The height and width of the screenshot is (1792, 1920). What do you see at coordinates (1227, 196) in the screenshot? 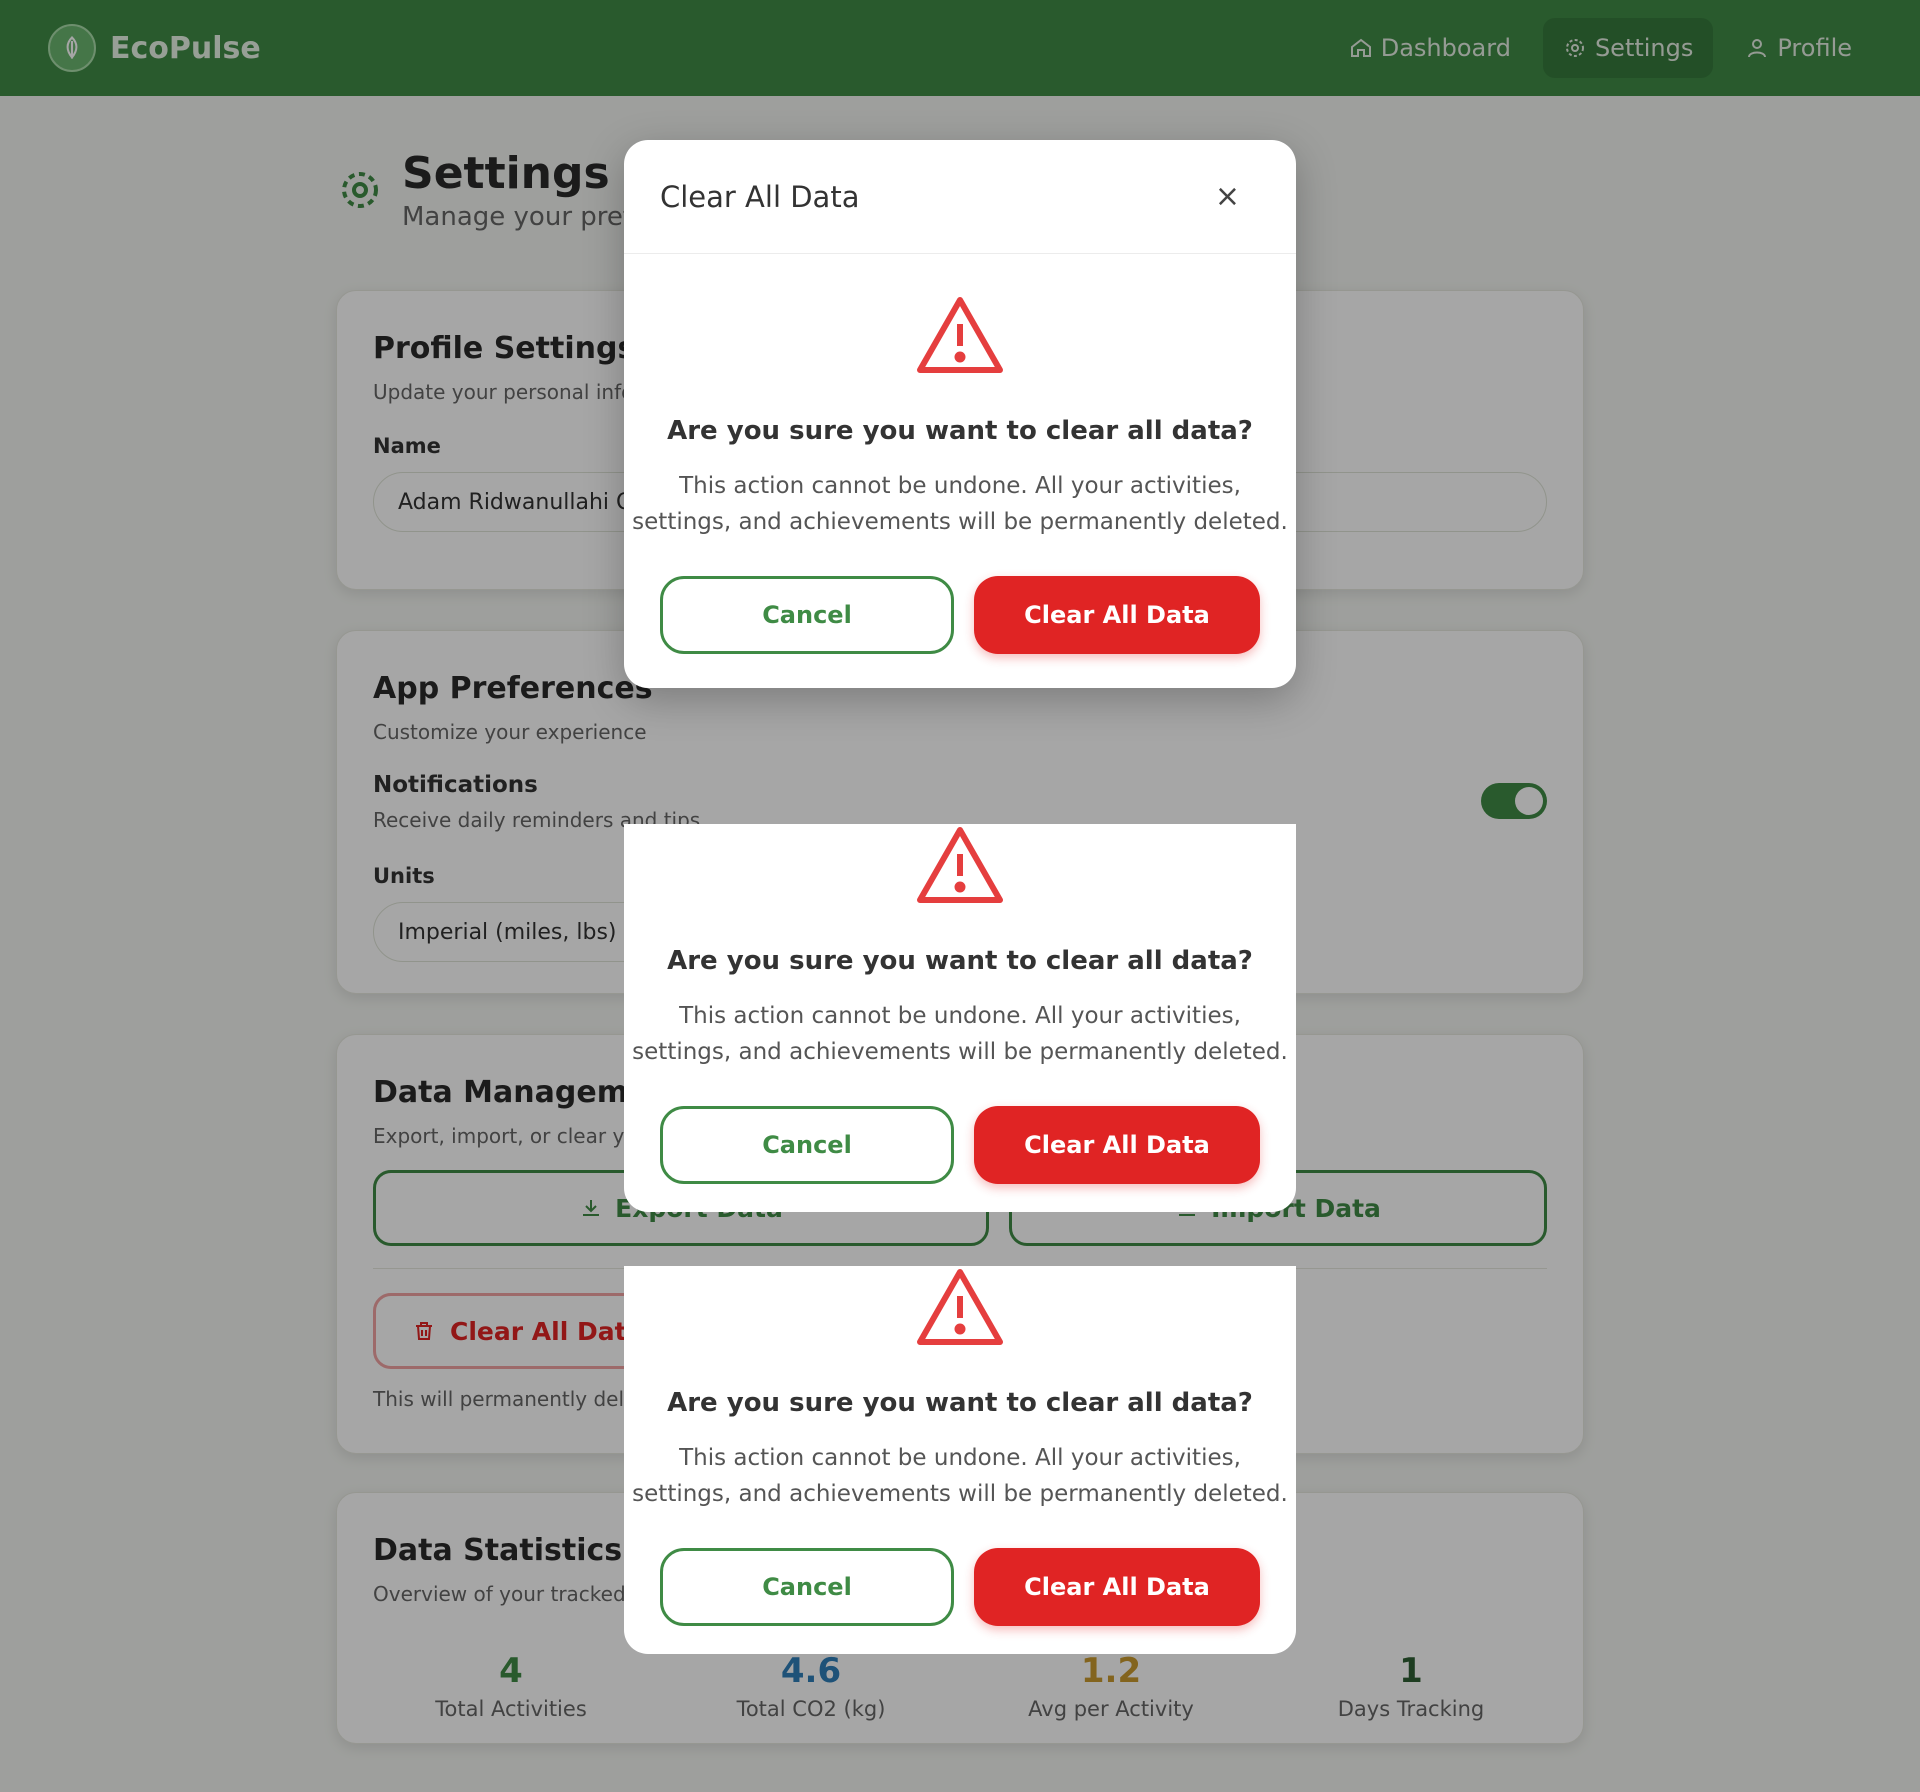
I see `close-icon: ×` at bounding box center [1227, 196].